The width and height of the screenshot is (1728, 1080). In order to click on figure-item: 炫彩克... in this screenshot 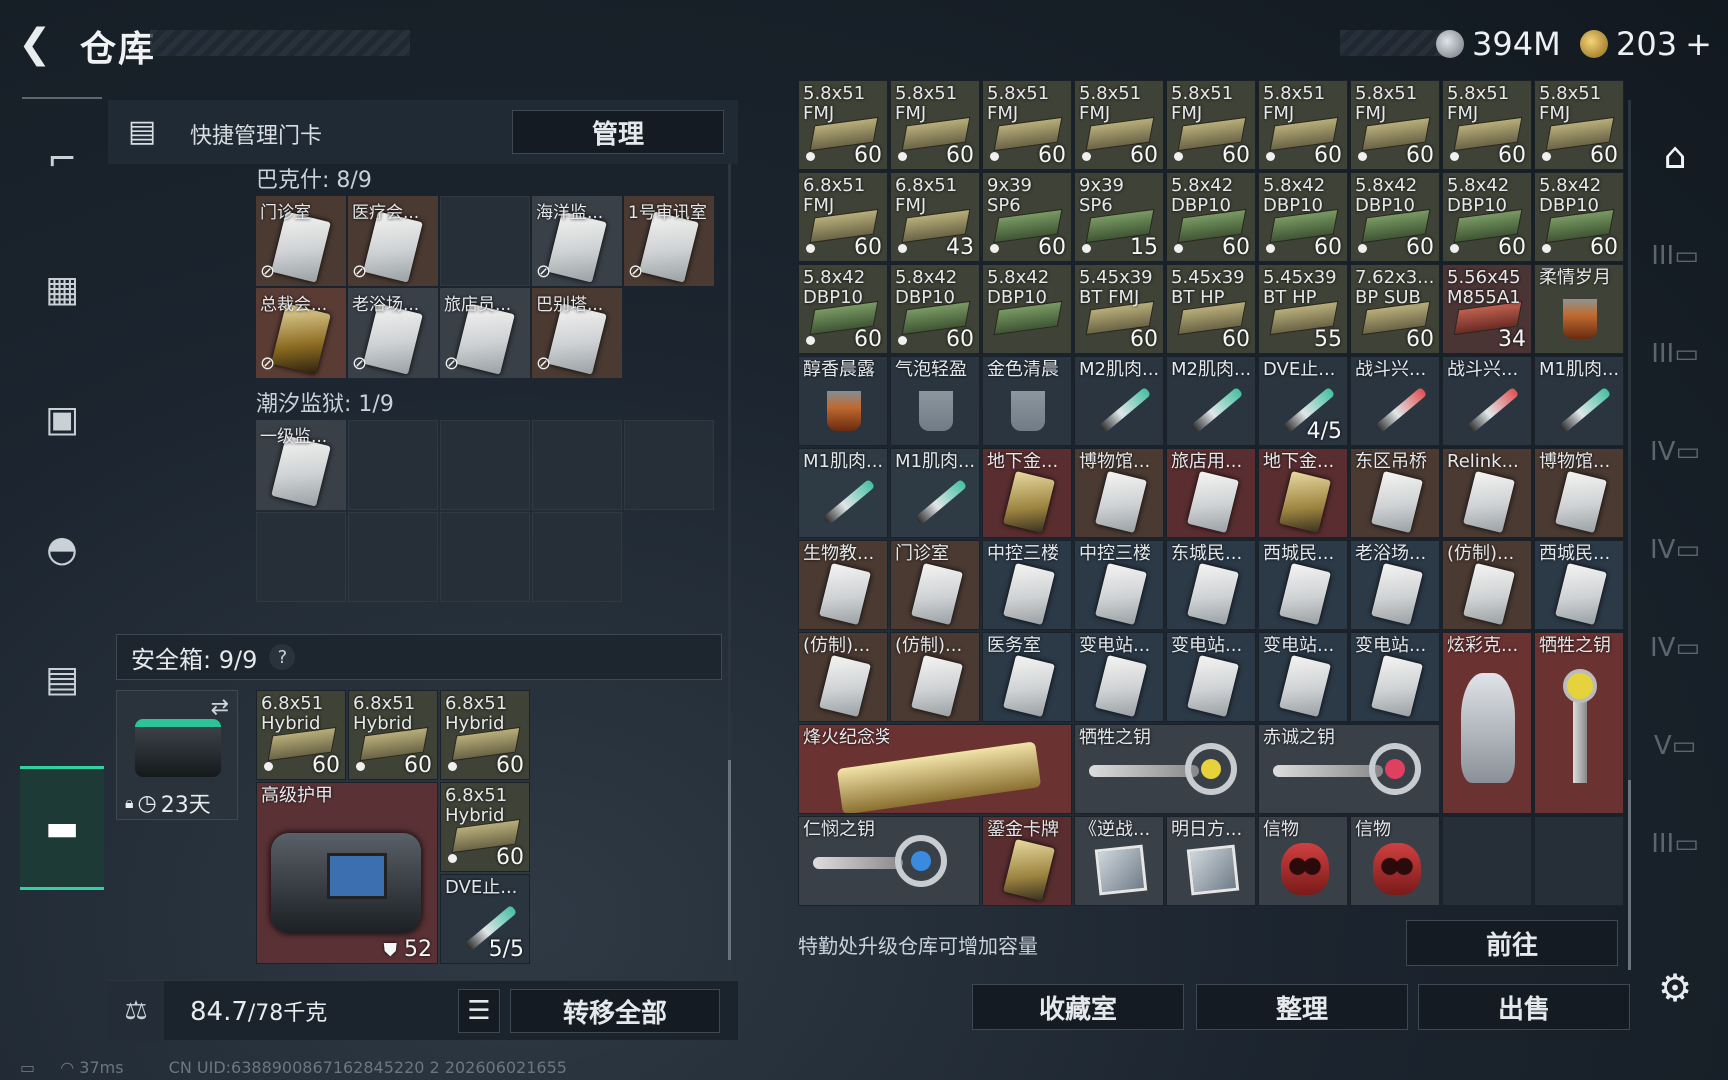, I will do `click(1487, 723)`.